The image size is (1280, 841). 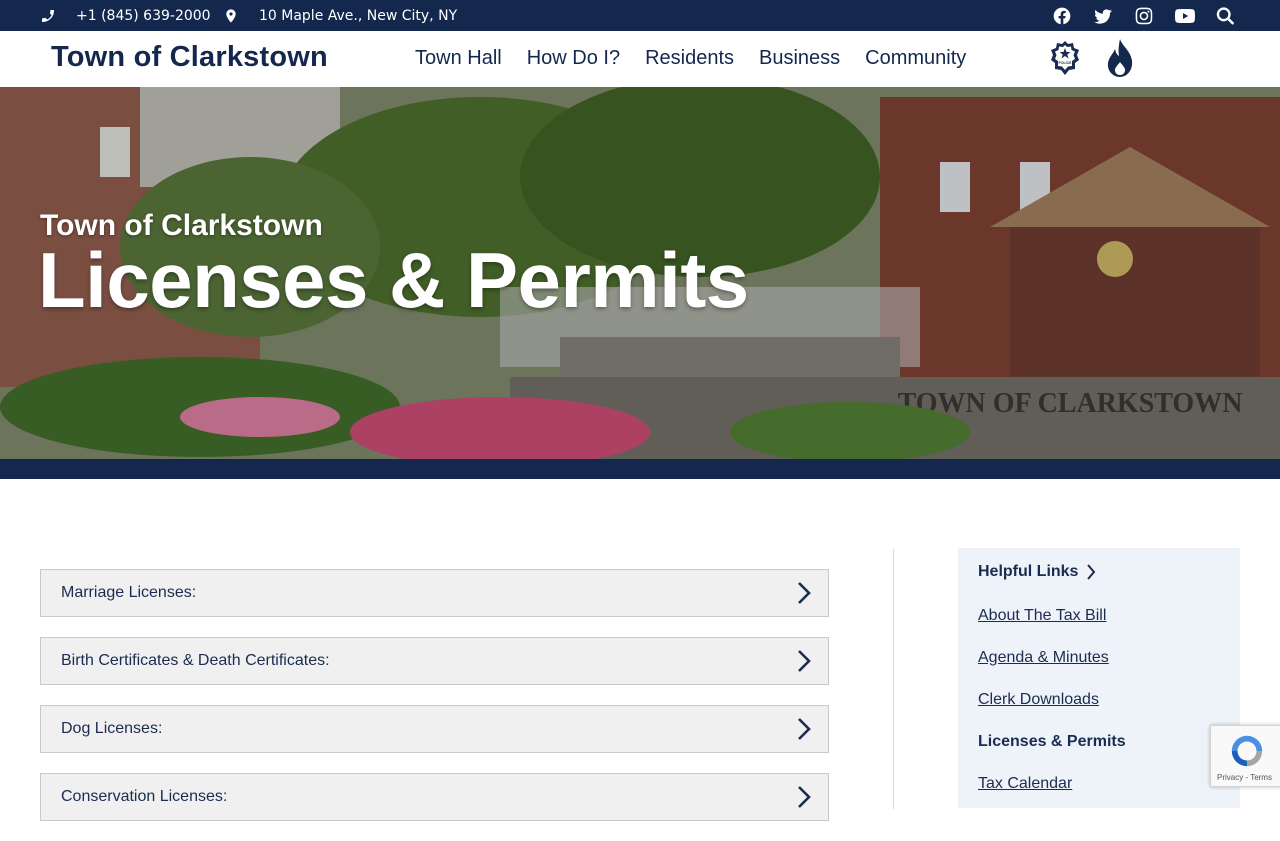 I want to click on accordion-item-label: Dog Licenses:, so click(x=112, y=728).